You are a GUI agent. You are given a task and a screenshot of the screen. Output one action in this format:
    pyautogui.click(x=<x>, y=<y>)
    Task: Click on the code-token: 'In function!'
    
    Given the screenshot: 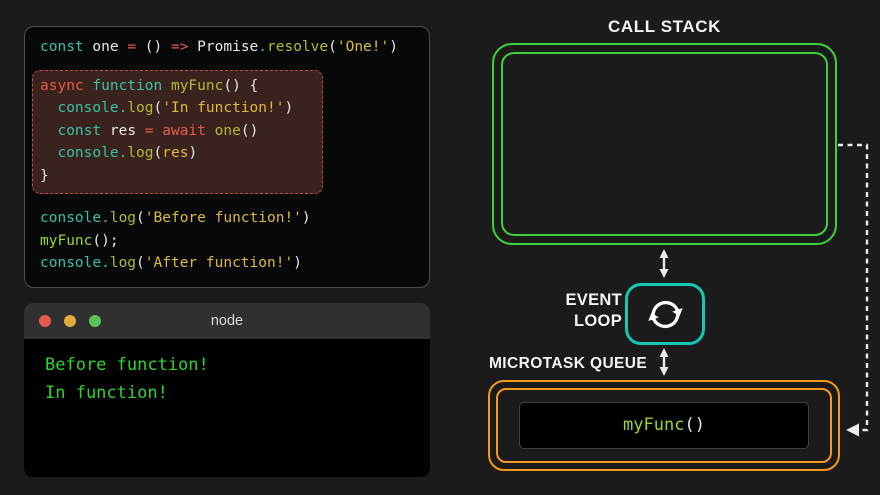 What is the action you would take?
    pyautogui.click(x=223, y=108)
    